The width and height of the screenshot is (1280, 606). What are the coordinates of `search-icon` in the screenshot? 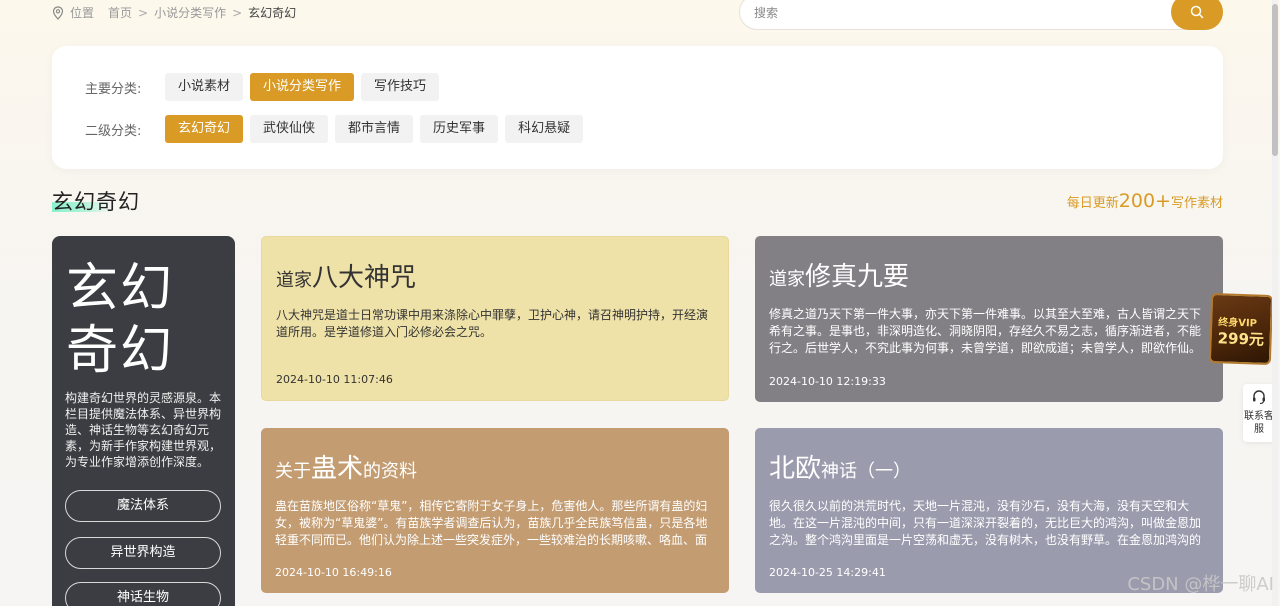 It's located at (1197, 12).